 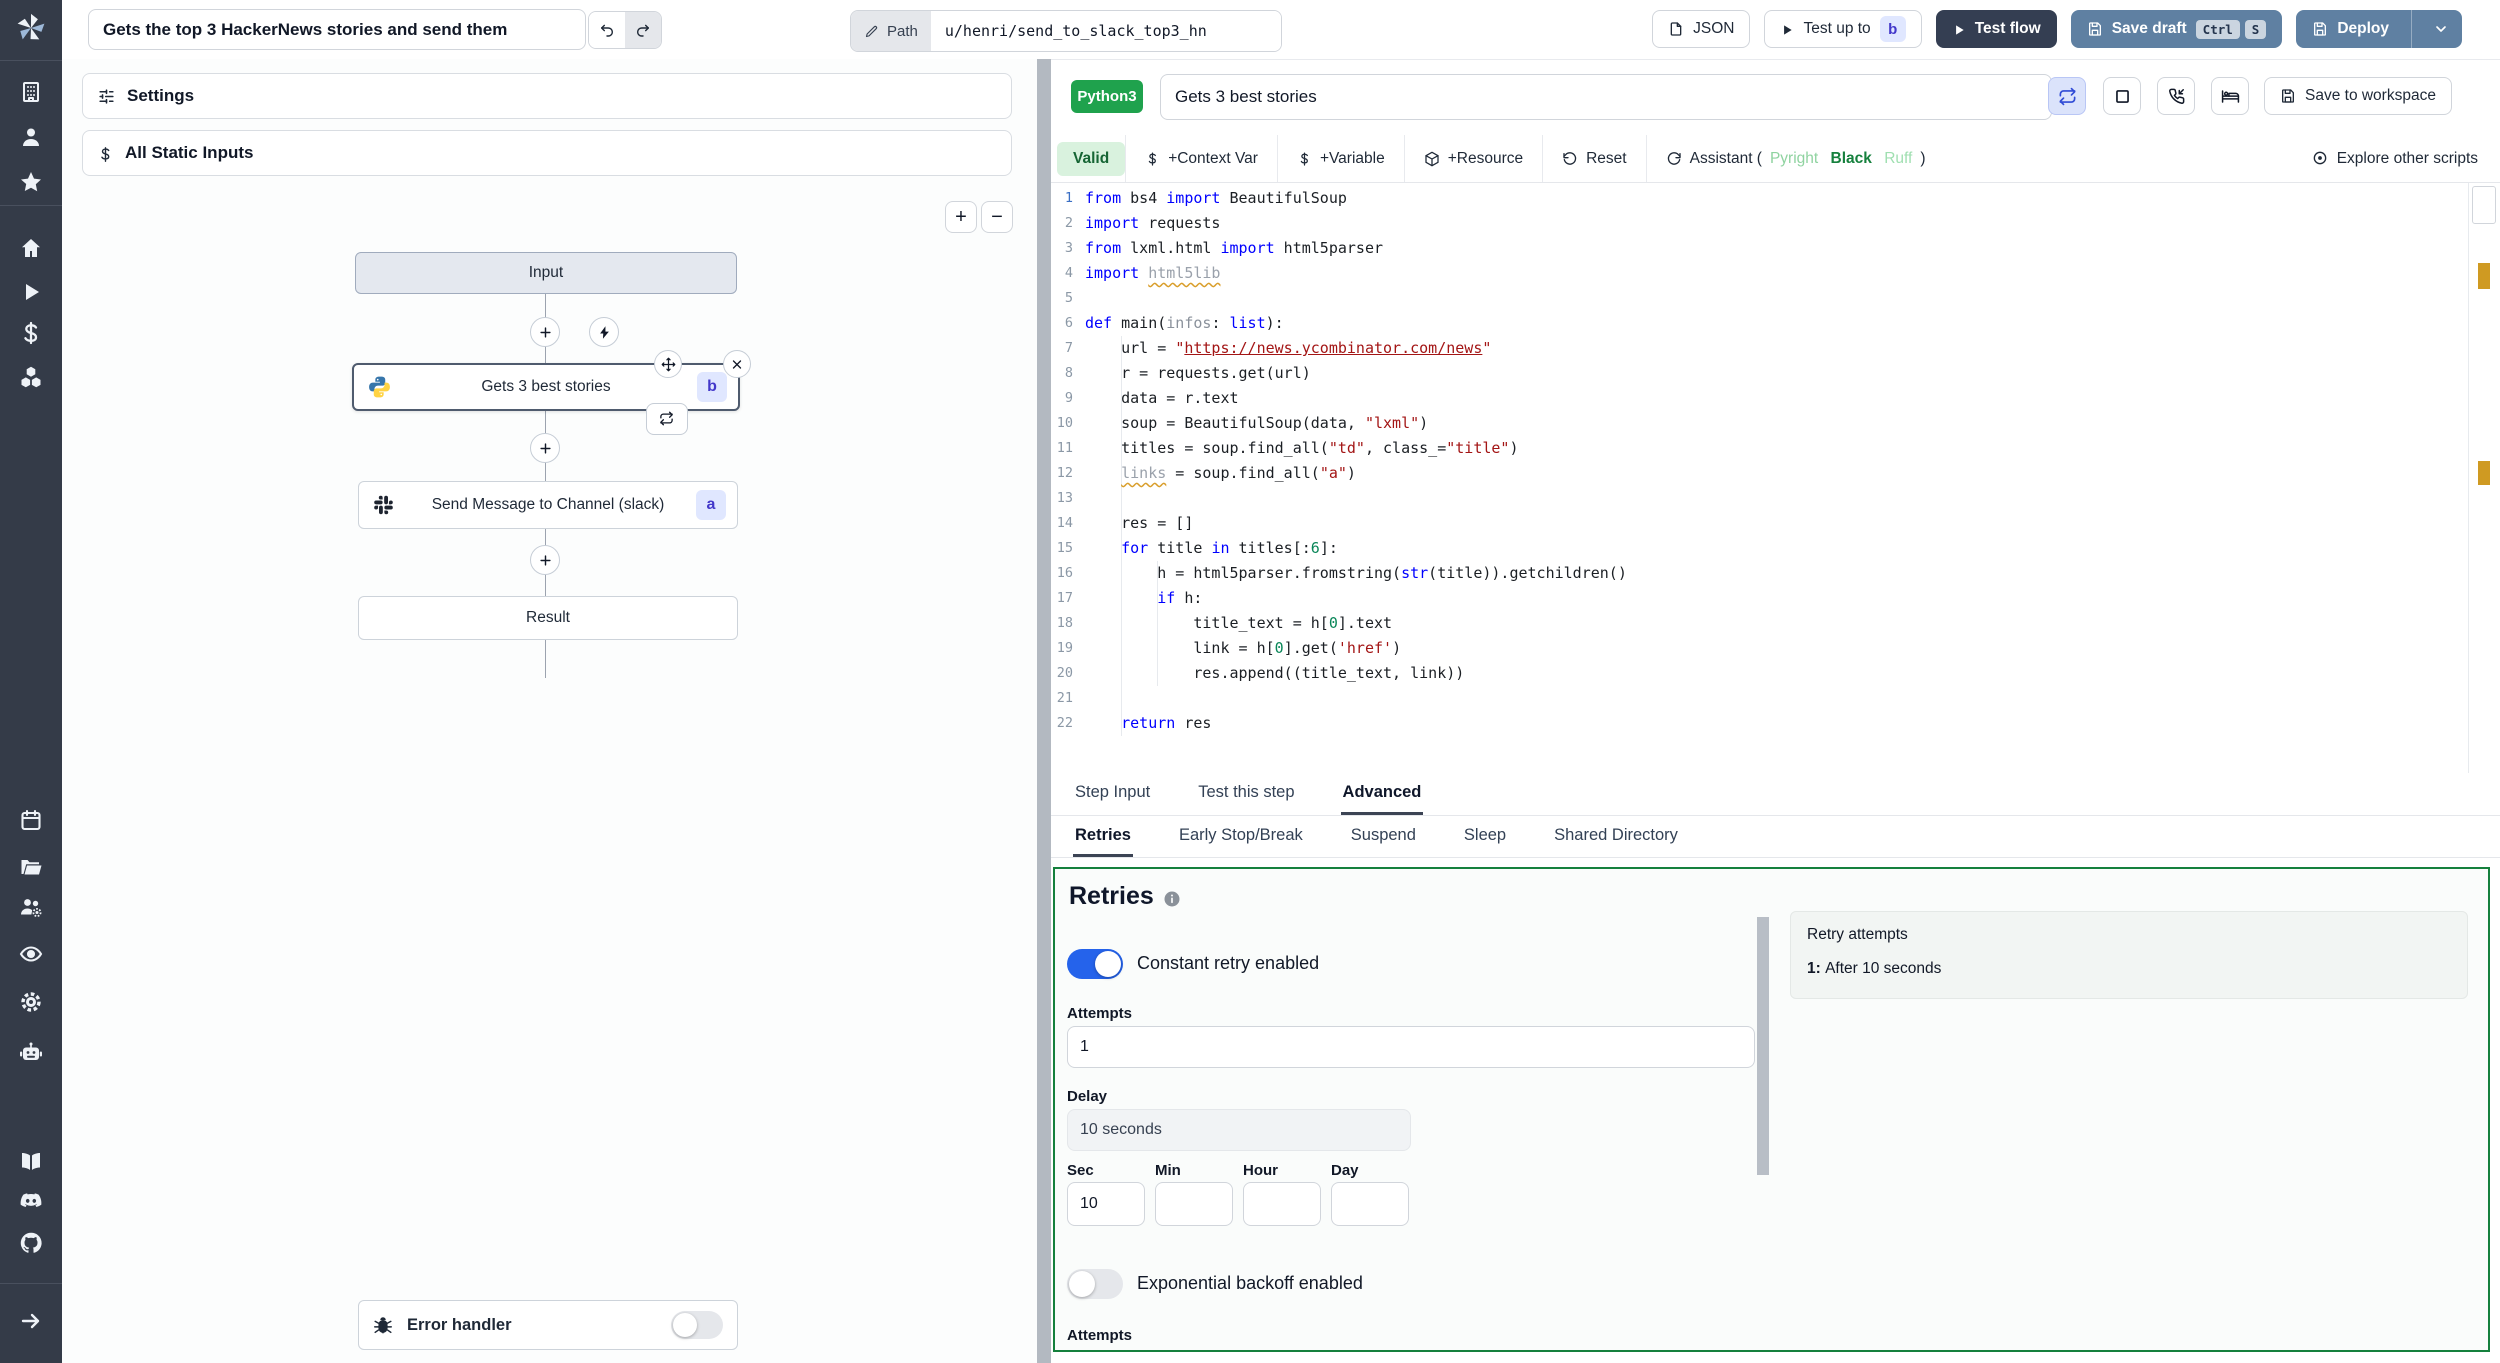 I want to click on sidebar-boxes-icon, so click(x=31, y=377).